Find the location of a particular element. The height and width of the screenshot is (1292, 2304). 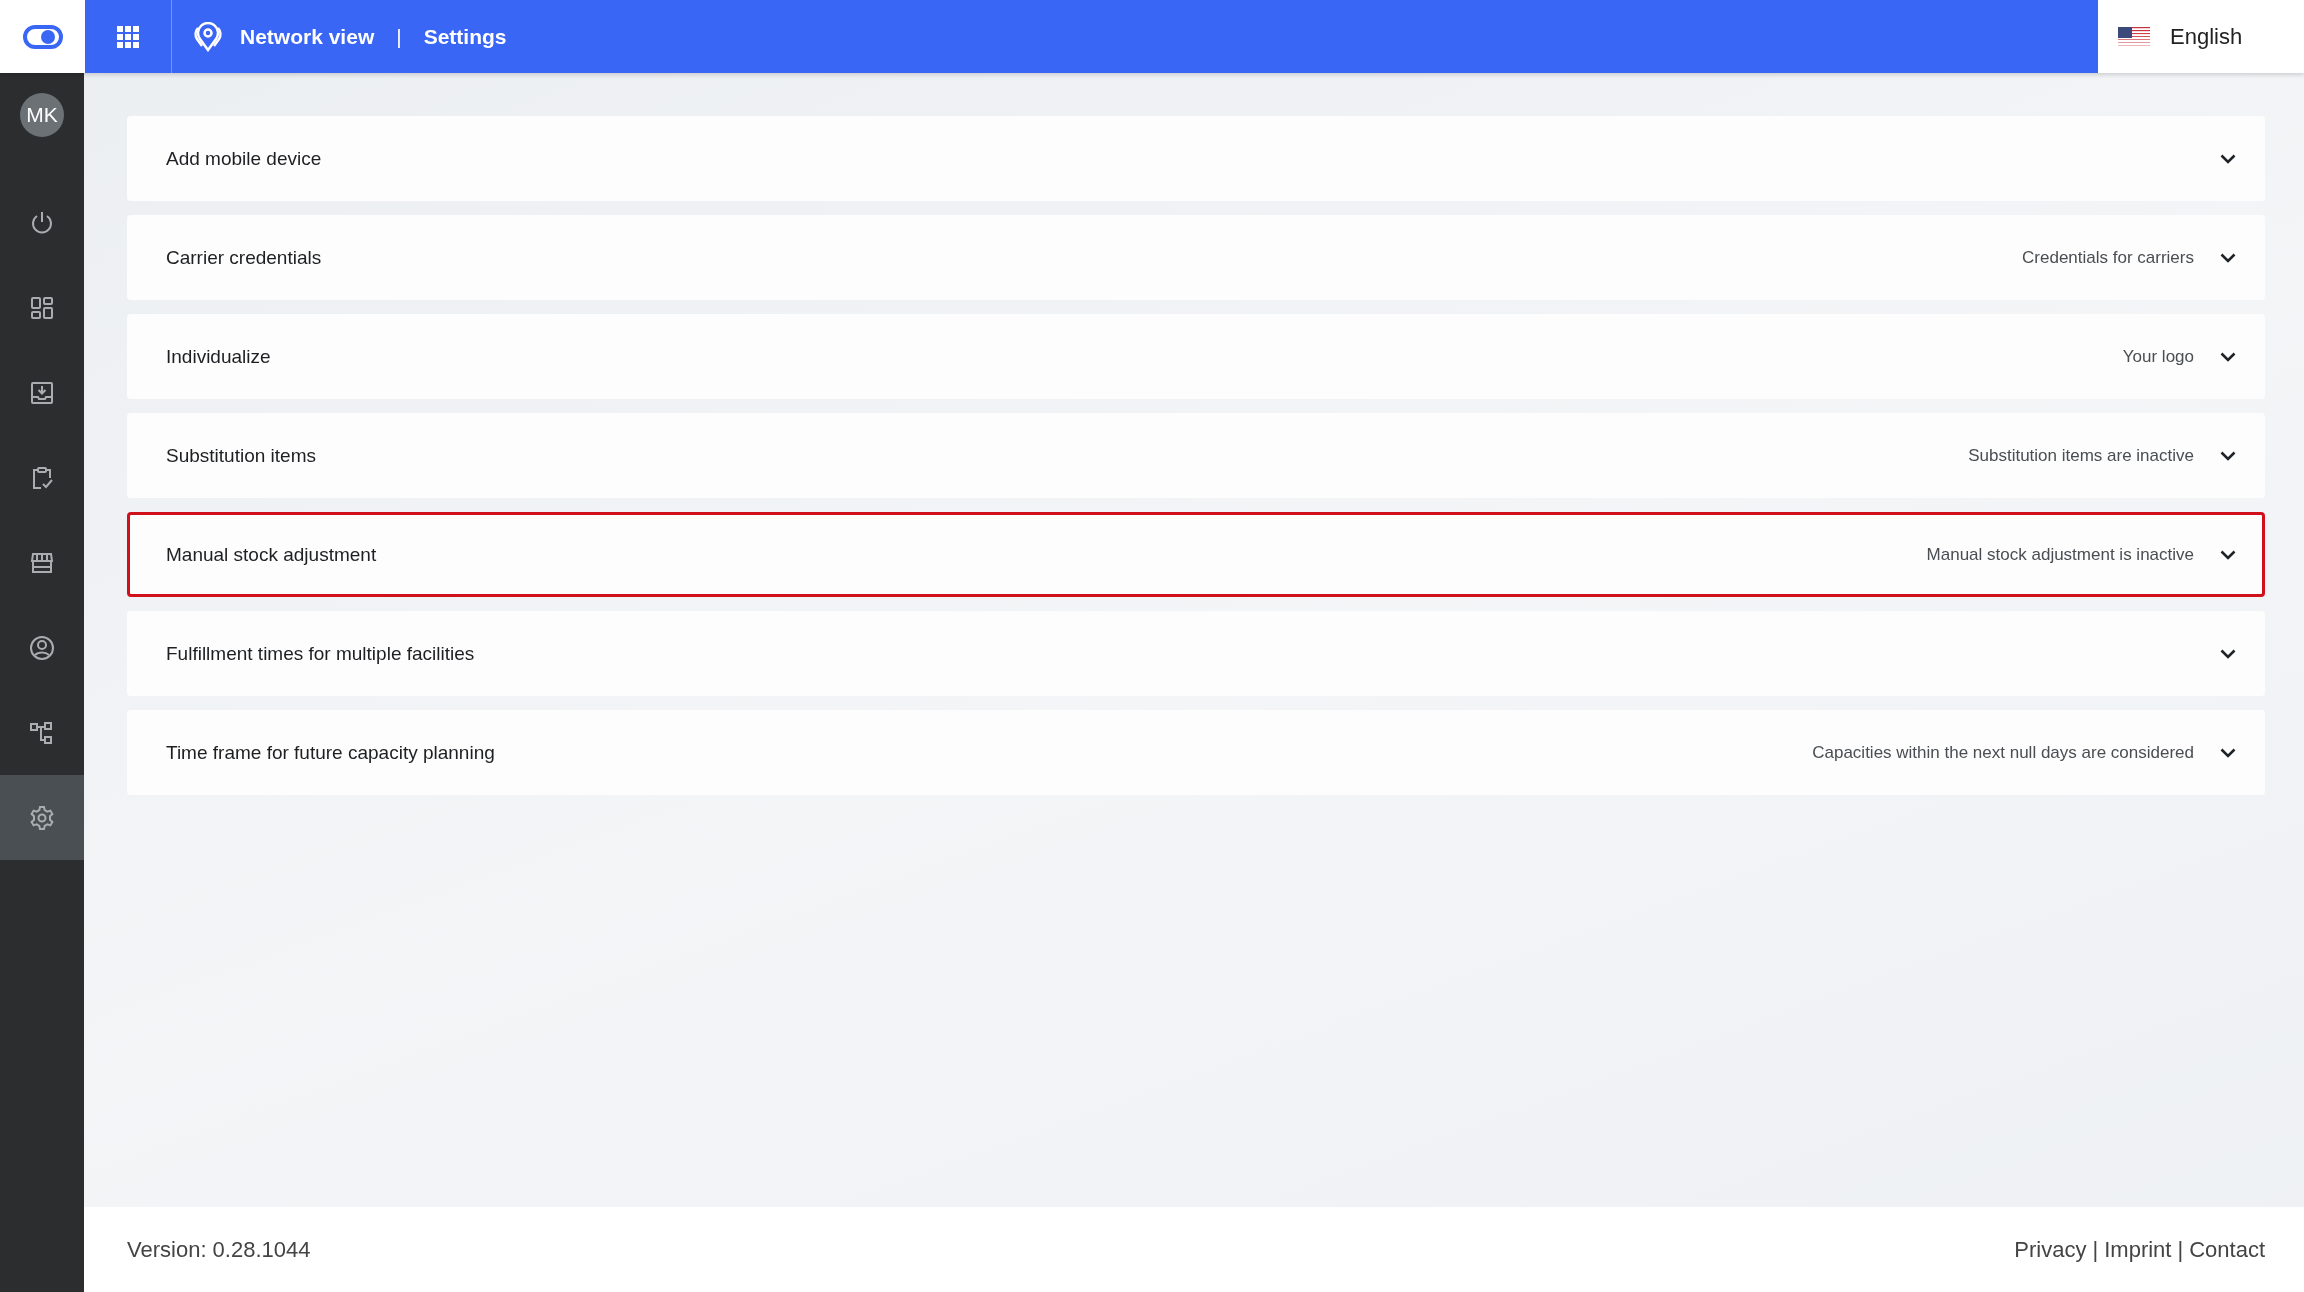

settings-panel: Fulfillment times for multiple facilities is located at coordinates (1196, 653).